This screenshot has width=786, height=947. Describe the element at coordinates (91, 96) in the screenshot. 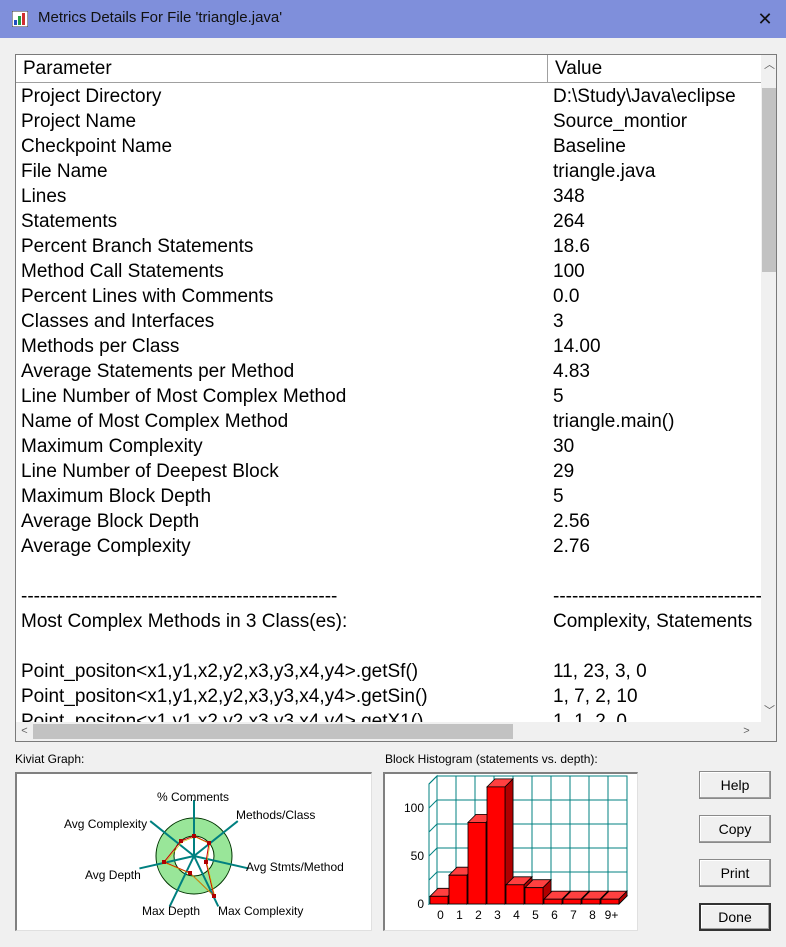

I see `parameter-cell: Project Directory` at that location.